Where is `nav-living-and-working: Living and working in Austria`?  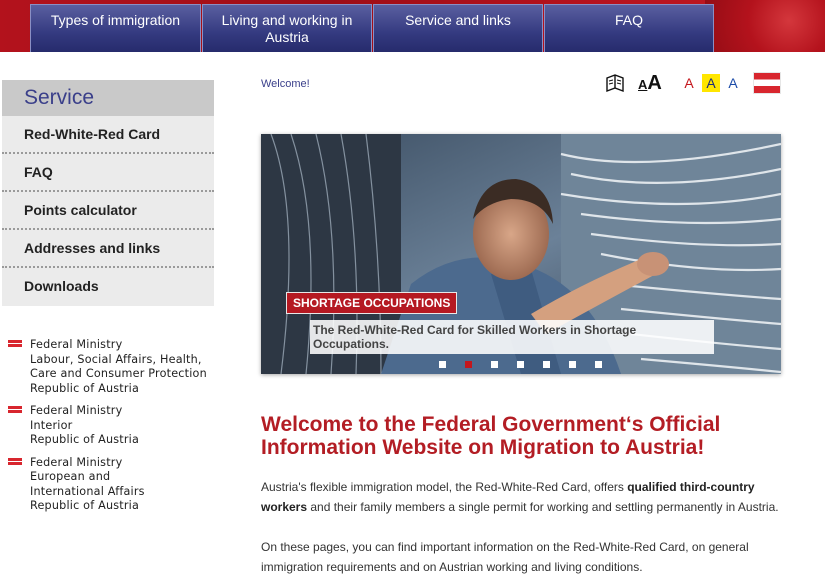 nav-living-and-working: Living and working in Austria is located at coordinates (287, 28).